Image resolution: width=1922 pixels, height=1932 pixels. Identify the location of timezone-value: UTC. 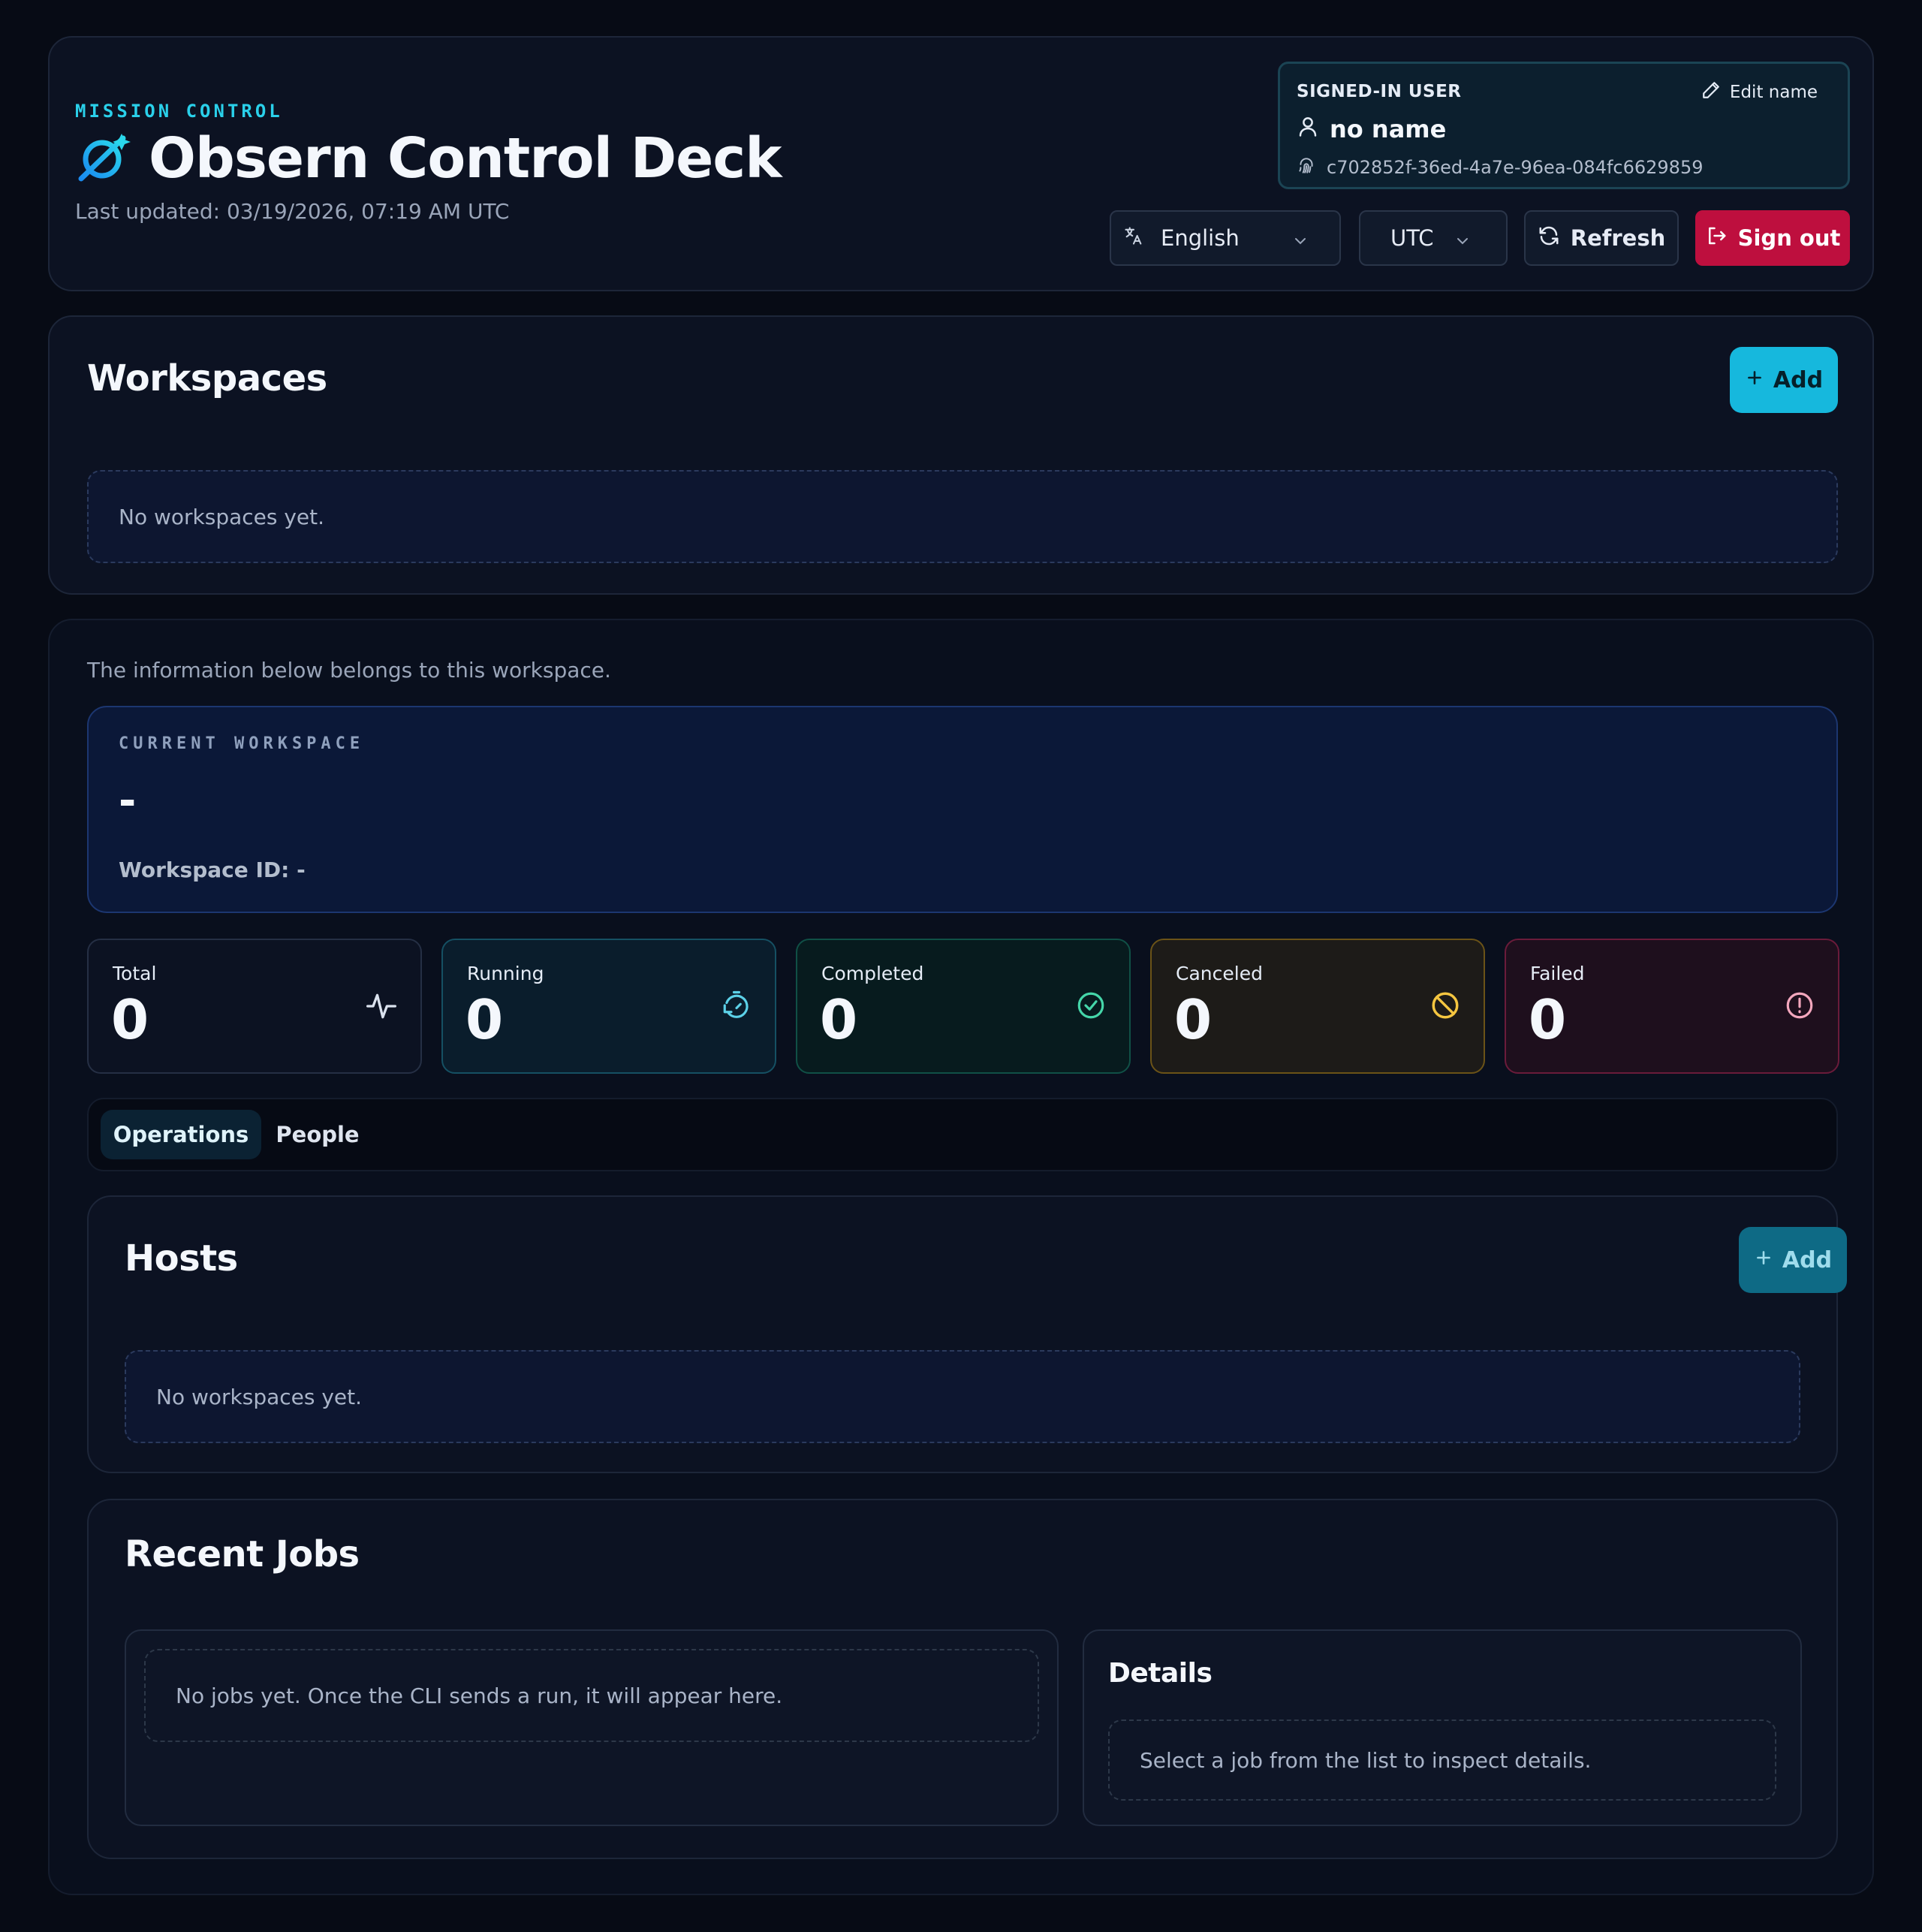
(1412, 238).